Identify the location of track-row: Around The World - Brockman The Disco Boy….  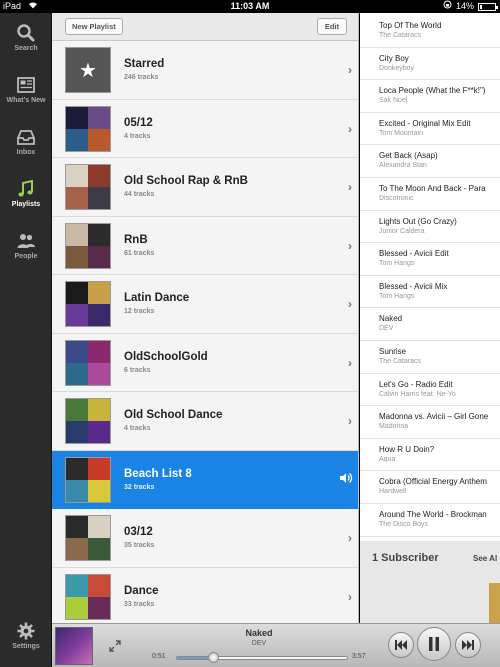
(430, 520).